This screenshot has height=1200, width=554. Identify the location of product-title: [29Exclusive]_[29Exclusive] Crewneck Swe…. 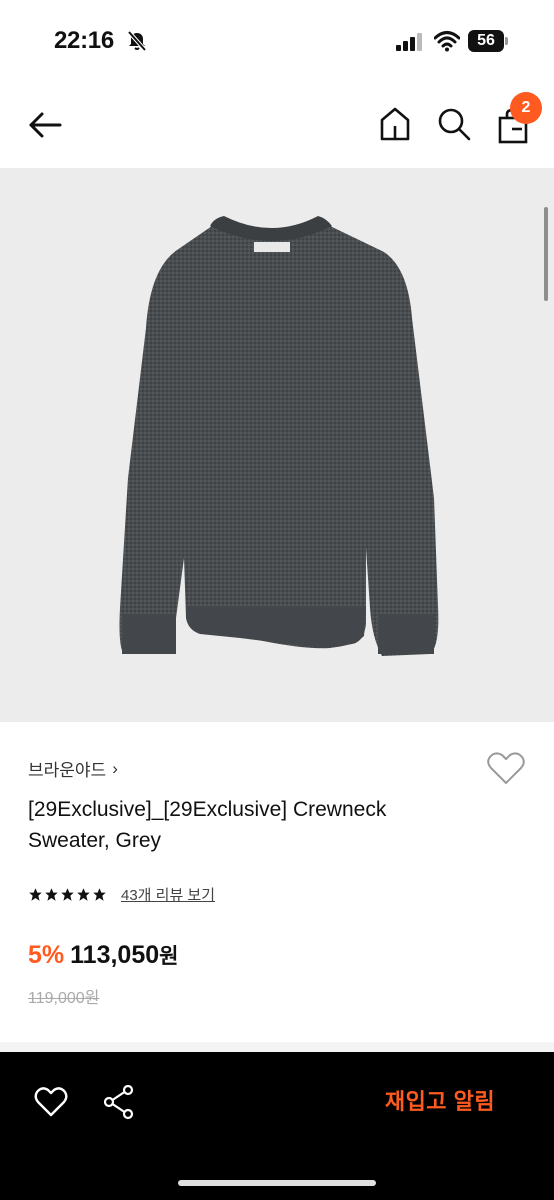
(207, 825).